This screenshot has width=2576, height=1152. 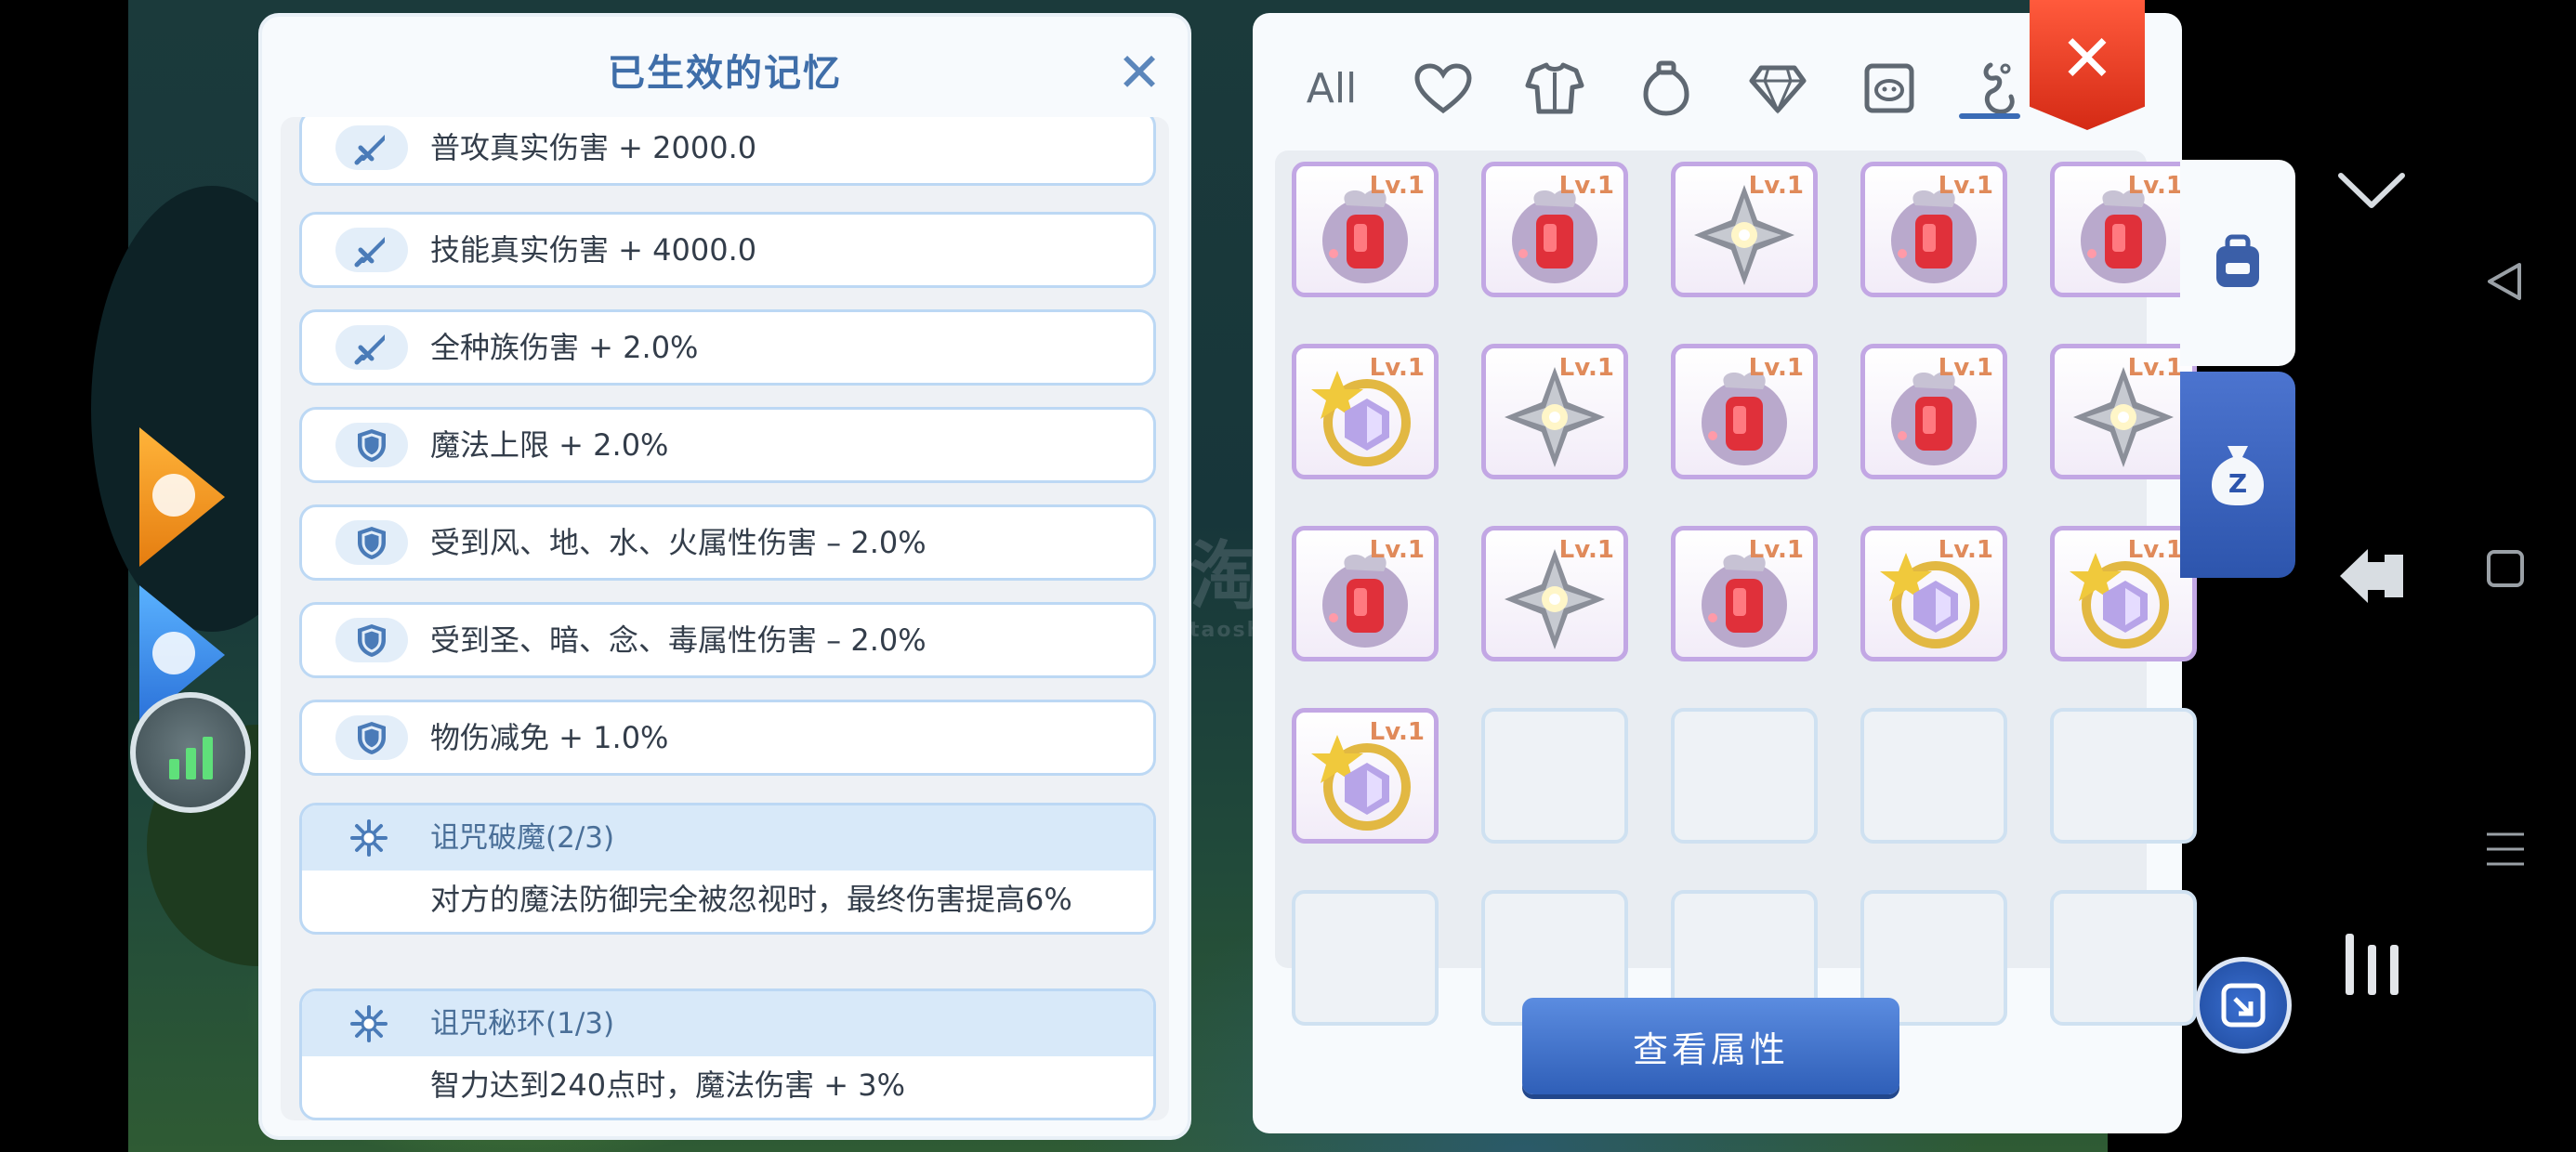 What do you see at coordinates (727, 869) in the screenshot?
I see `set-effect-card: 诅咒破魔(2/3) 对方的魔法防御完全被忽视时，最终伤害提高6%` at bounding box center [727, 869].